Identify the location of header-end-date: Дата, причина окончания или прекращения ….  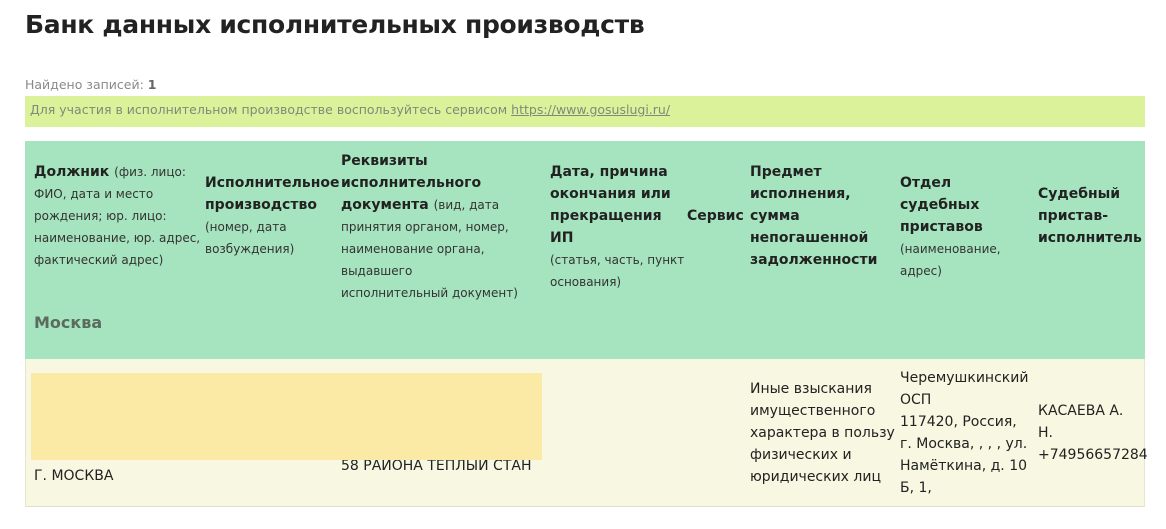
(617, 227).